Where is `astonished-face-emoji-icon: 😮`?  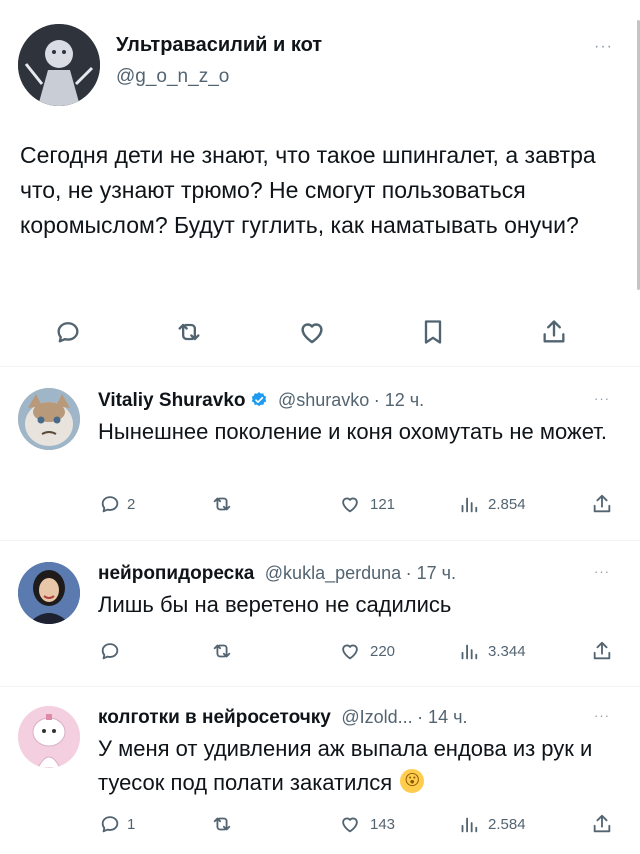
astonished-face-emoji-icon: 😮 is located at coordinates (412, 781).